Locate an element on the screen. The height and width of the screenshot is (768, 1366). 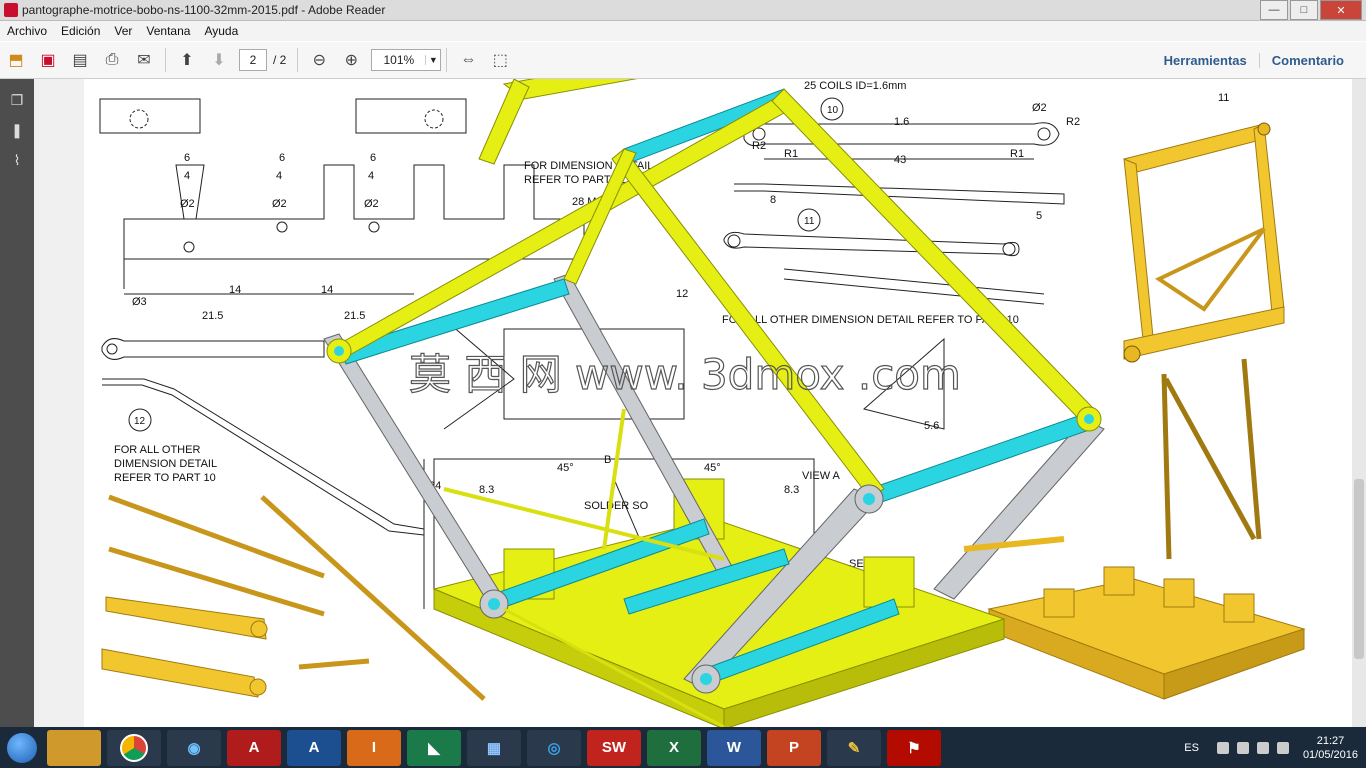
clock: 21:27 01/05/2016 is located at coordinates (1330, 748).